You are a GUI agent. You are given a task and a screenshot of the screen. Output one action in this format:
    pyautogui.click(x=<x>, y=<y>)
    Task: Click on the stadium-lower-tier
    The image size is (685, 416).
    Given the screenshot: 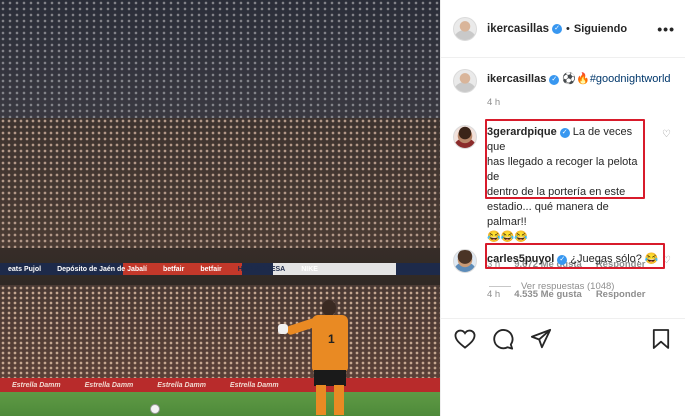 What is the action you would take?
    pyautogui.click(x=220, y=332)
    